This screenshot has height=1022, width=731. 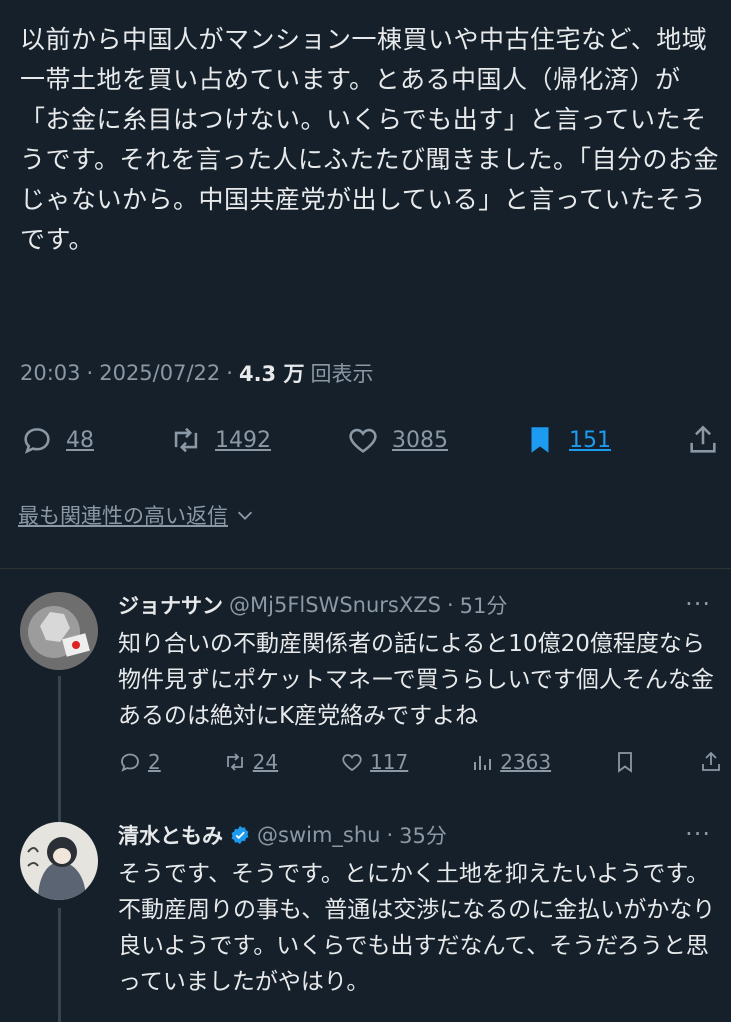 What do you see at coordinates (342, 374) in the screenshot?
I see `view-label: 回表示` at bounding box center [342, 374].